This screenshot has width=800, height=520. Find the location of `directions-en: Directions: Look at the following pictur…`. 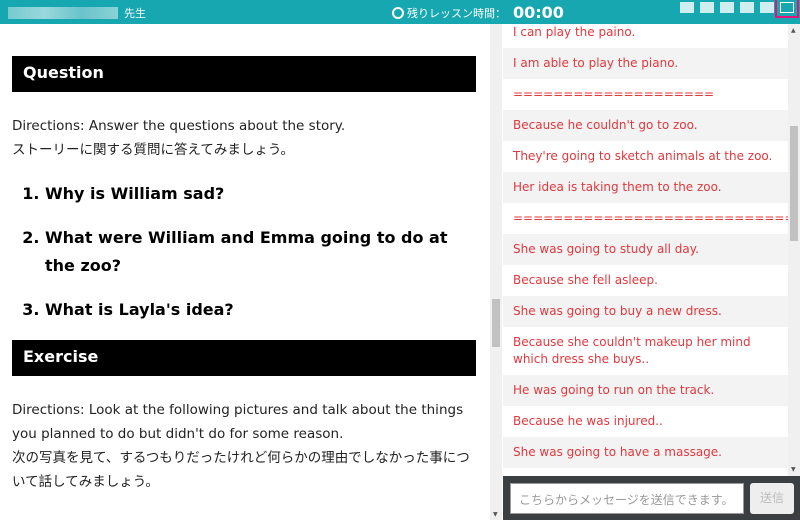

directions-en: Directions: Look at the following pictur… is located at coordinates (238, 422).